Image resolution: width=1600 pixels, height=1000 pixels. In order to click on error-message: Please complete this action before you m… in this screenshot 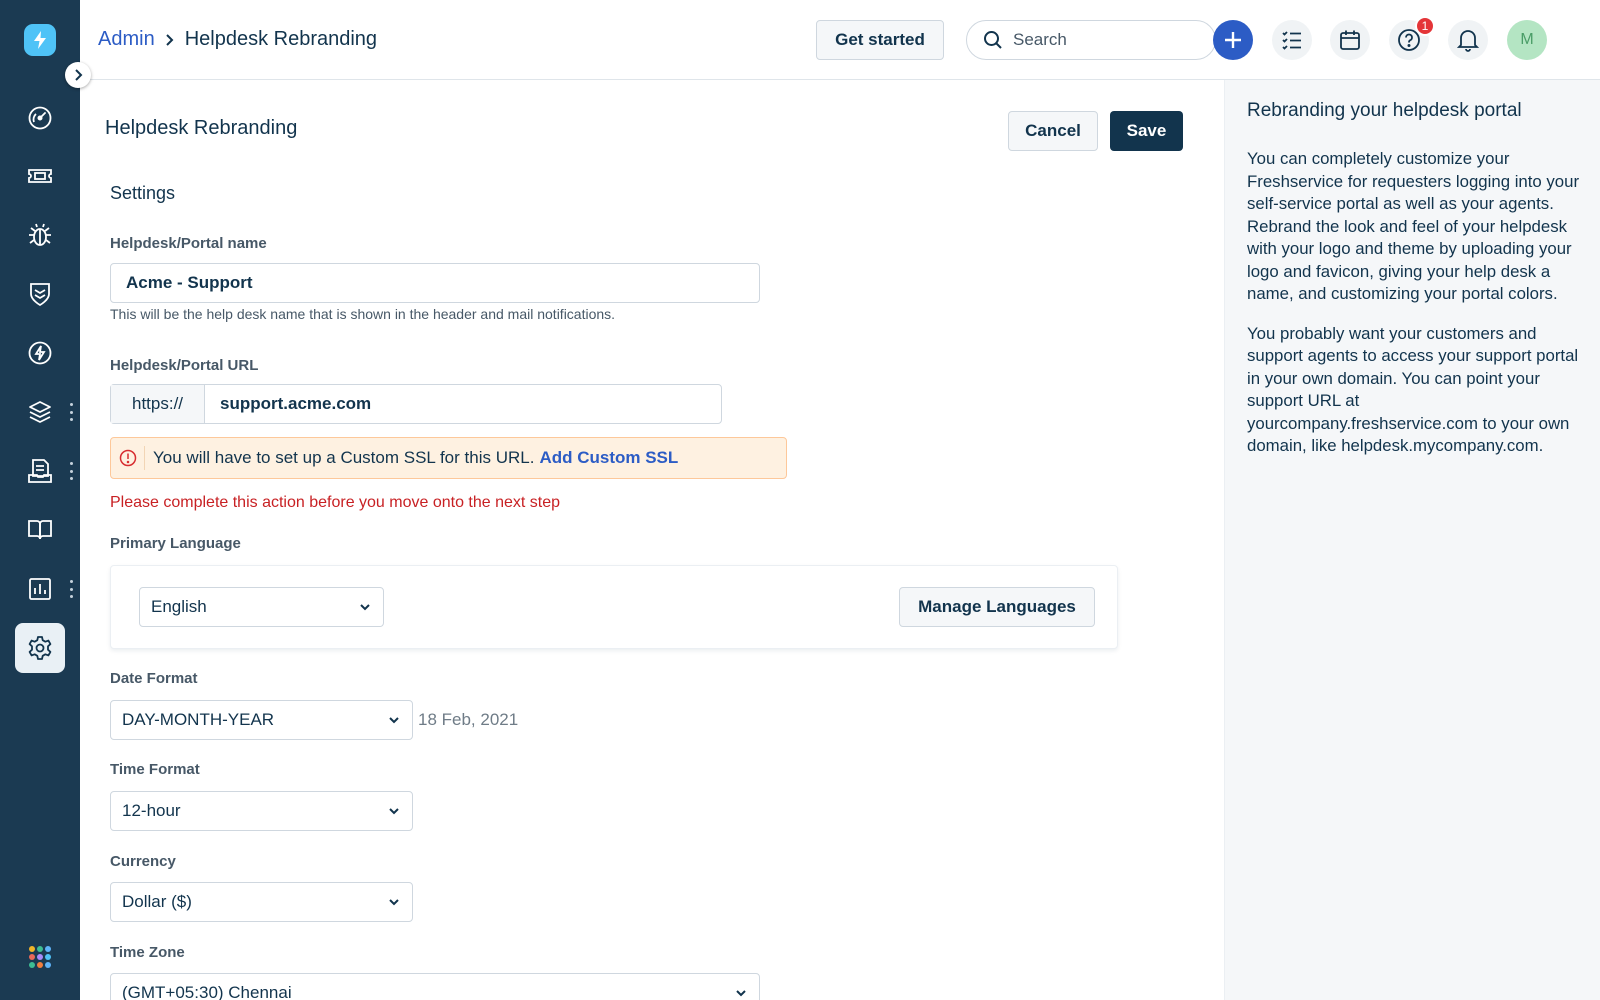, I will do `click(335, 502)`.